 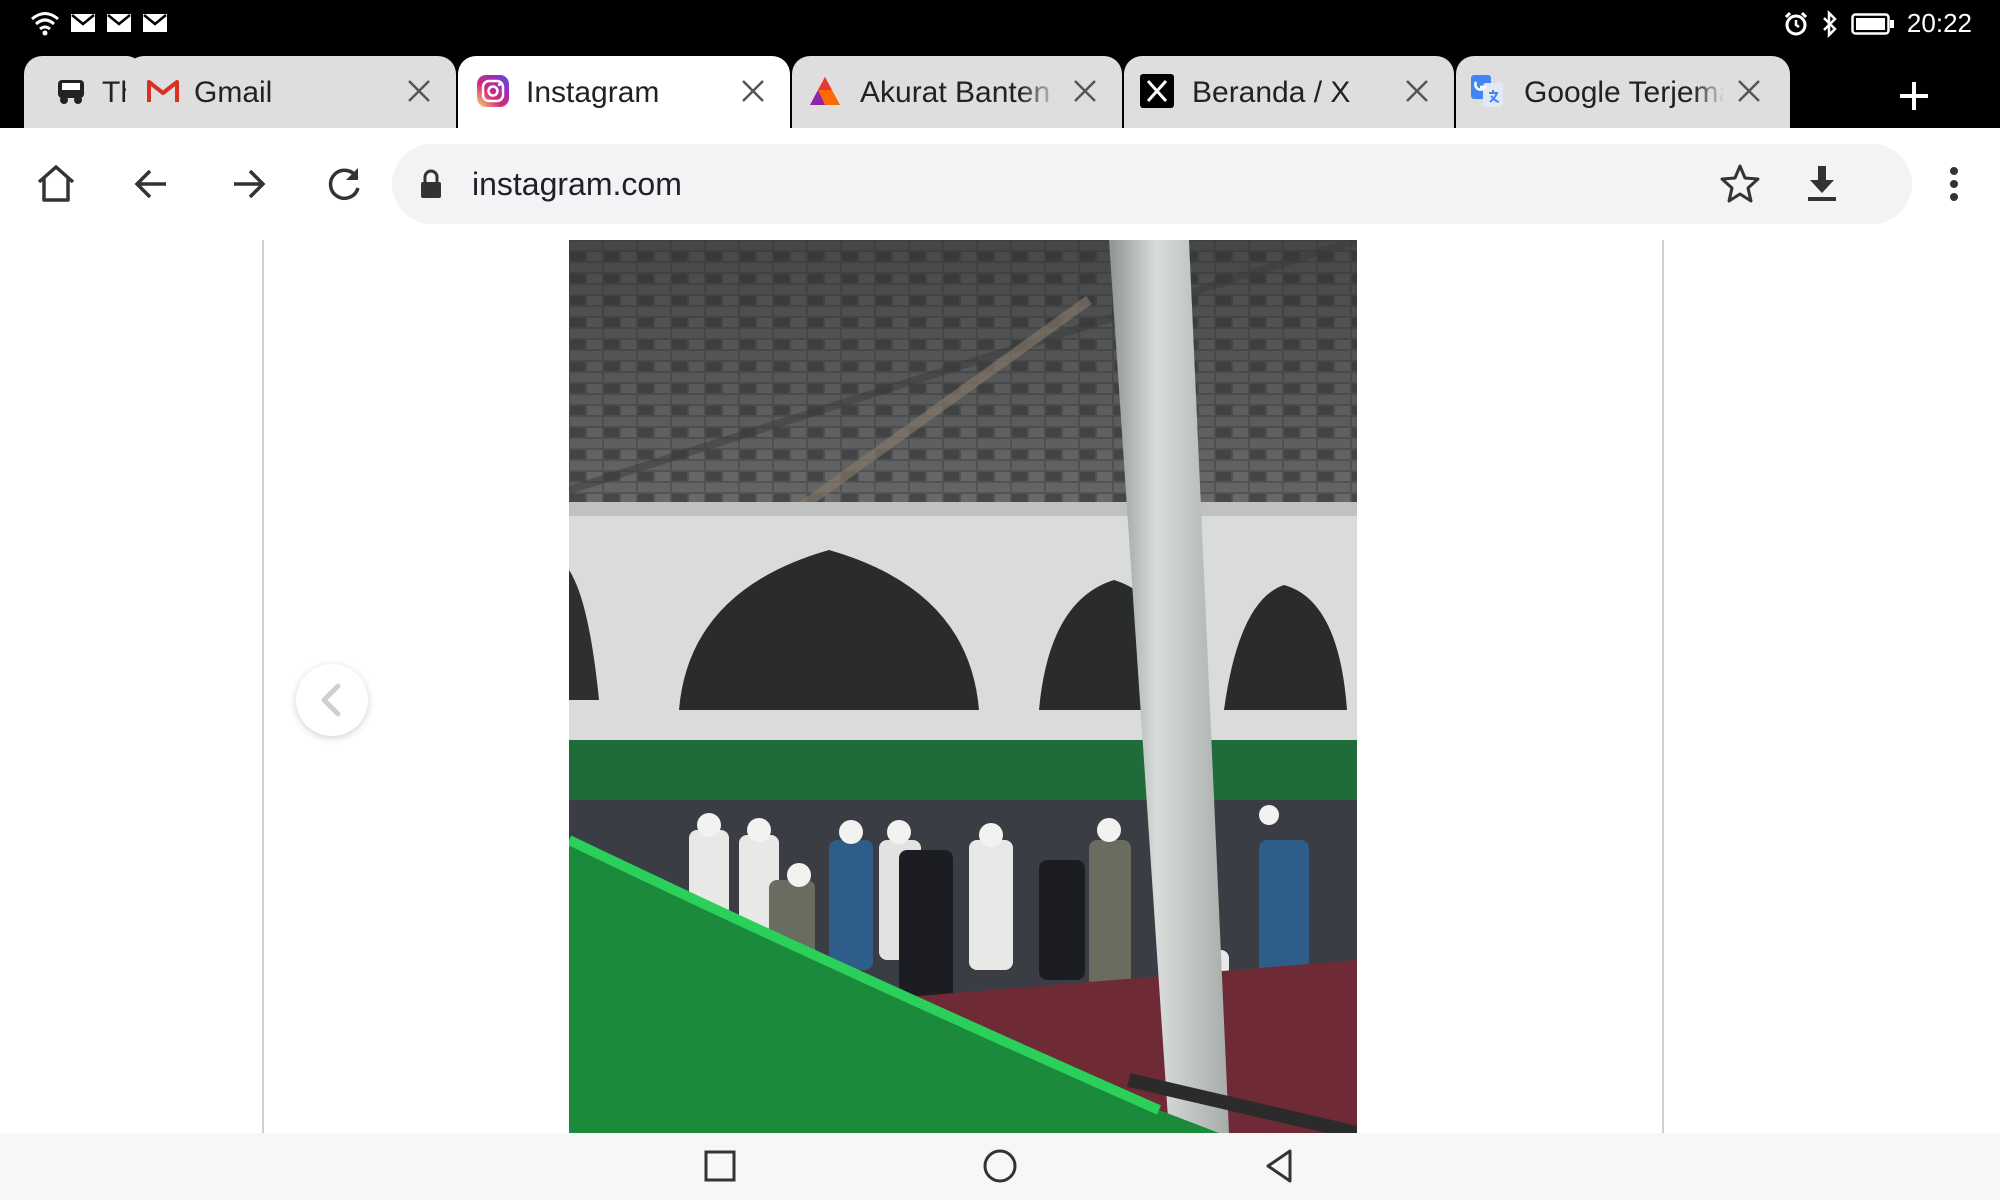 I want to click on battery-icon, so click(x=1872, y=23).